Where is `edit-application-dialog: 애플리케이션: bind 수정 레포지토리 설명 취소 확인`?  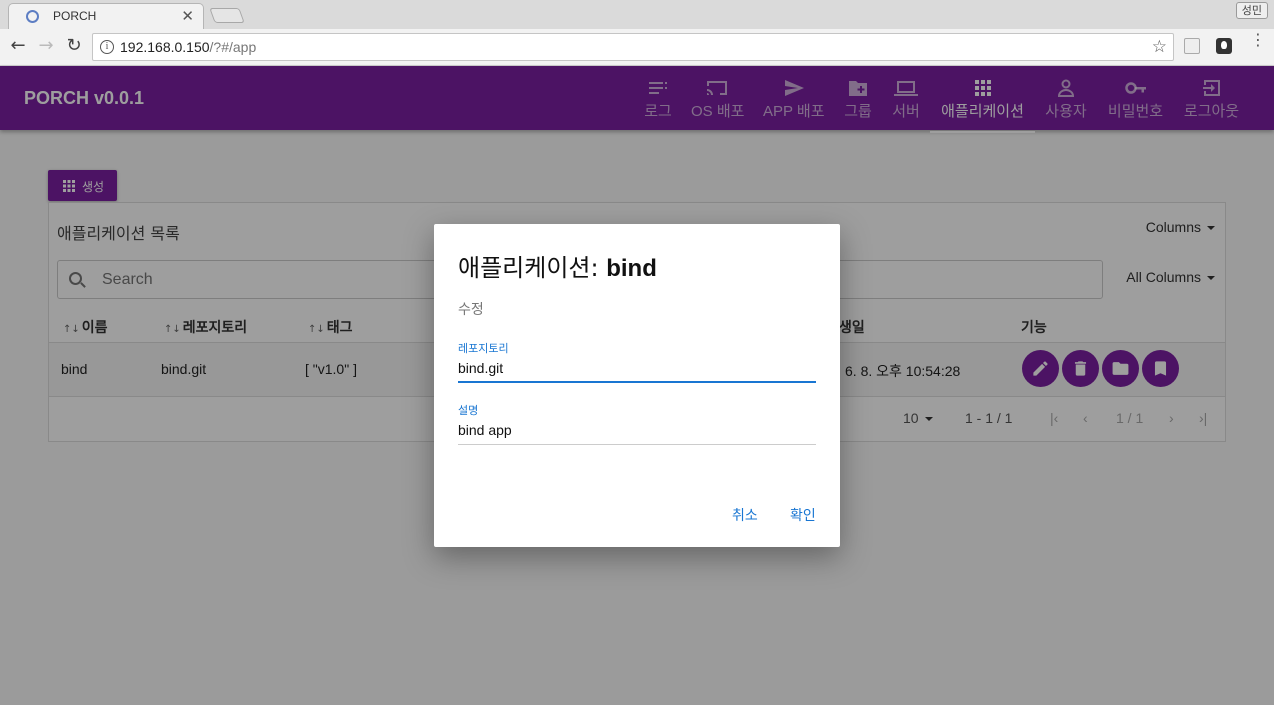
edit-application-dialog: 애플리케이션: bind 수정 레포지토리 설명 취소 확인 is located at coordinates (637, 385).